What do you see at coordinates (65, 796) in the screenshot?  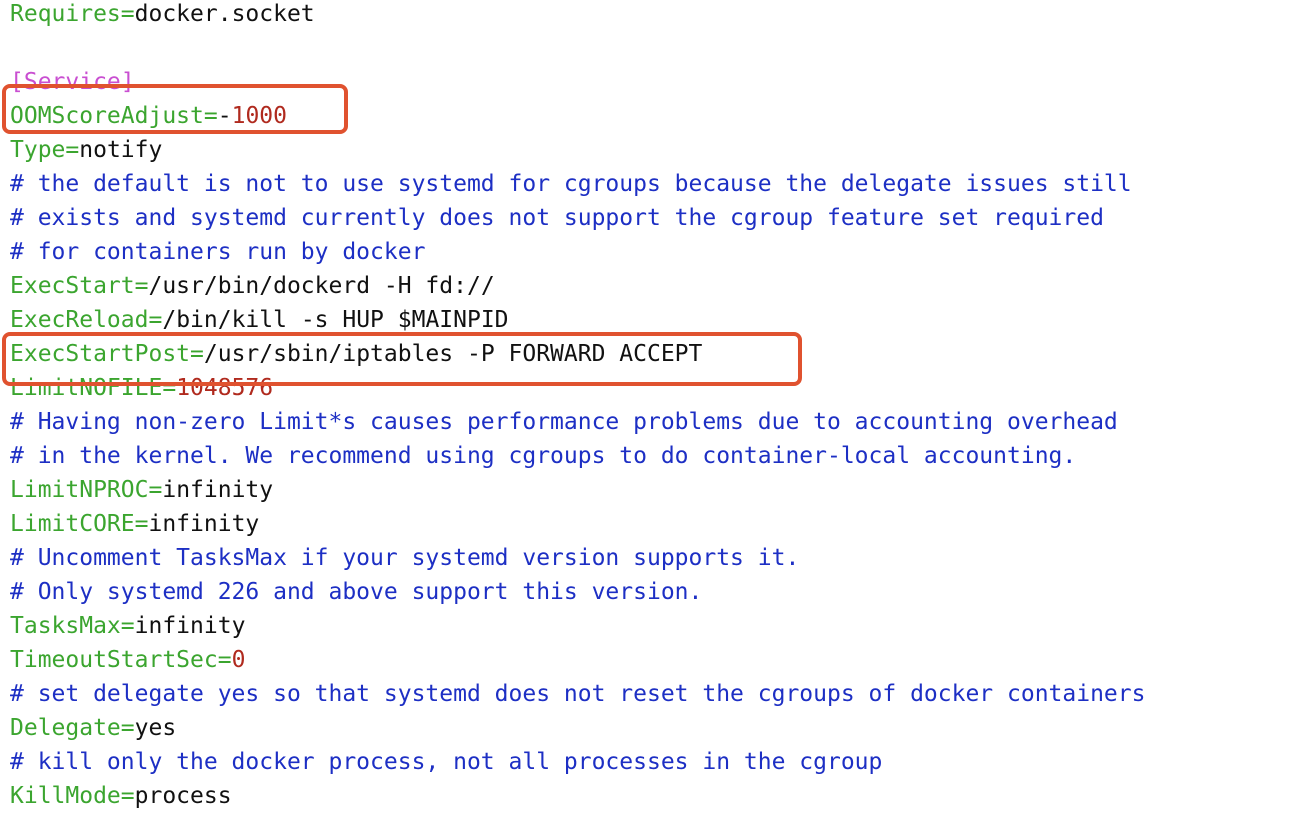 I see `config-key: KillMode` at bounding box center [65, 796].